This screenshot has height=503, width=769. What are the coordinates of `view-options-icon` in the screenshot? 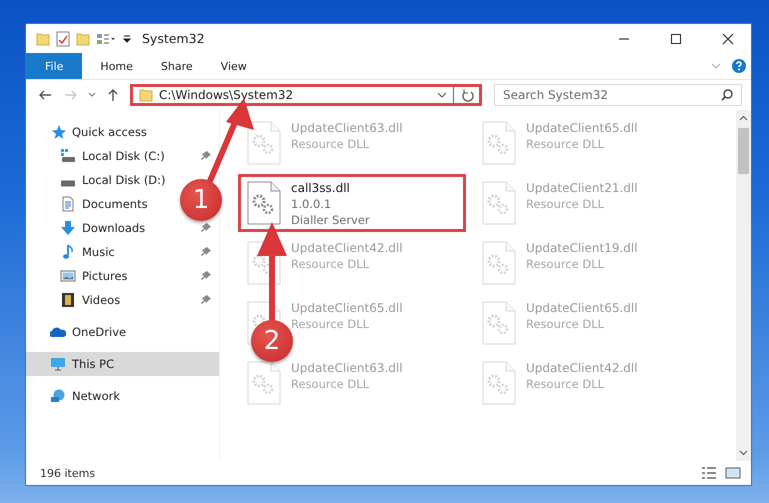 It's located at (106, 39).